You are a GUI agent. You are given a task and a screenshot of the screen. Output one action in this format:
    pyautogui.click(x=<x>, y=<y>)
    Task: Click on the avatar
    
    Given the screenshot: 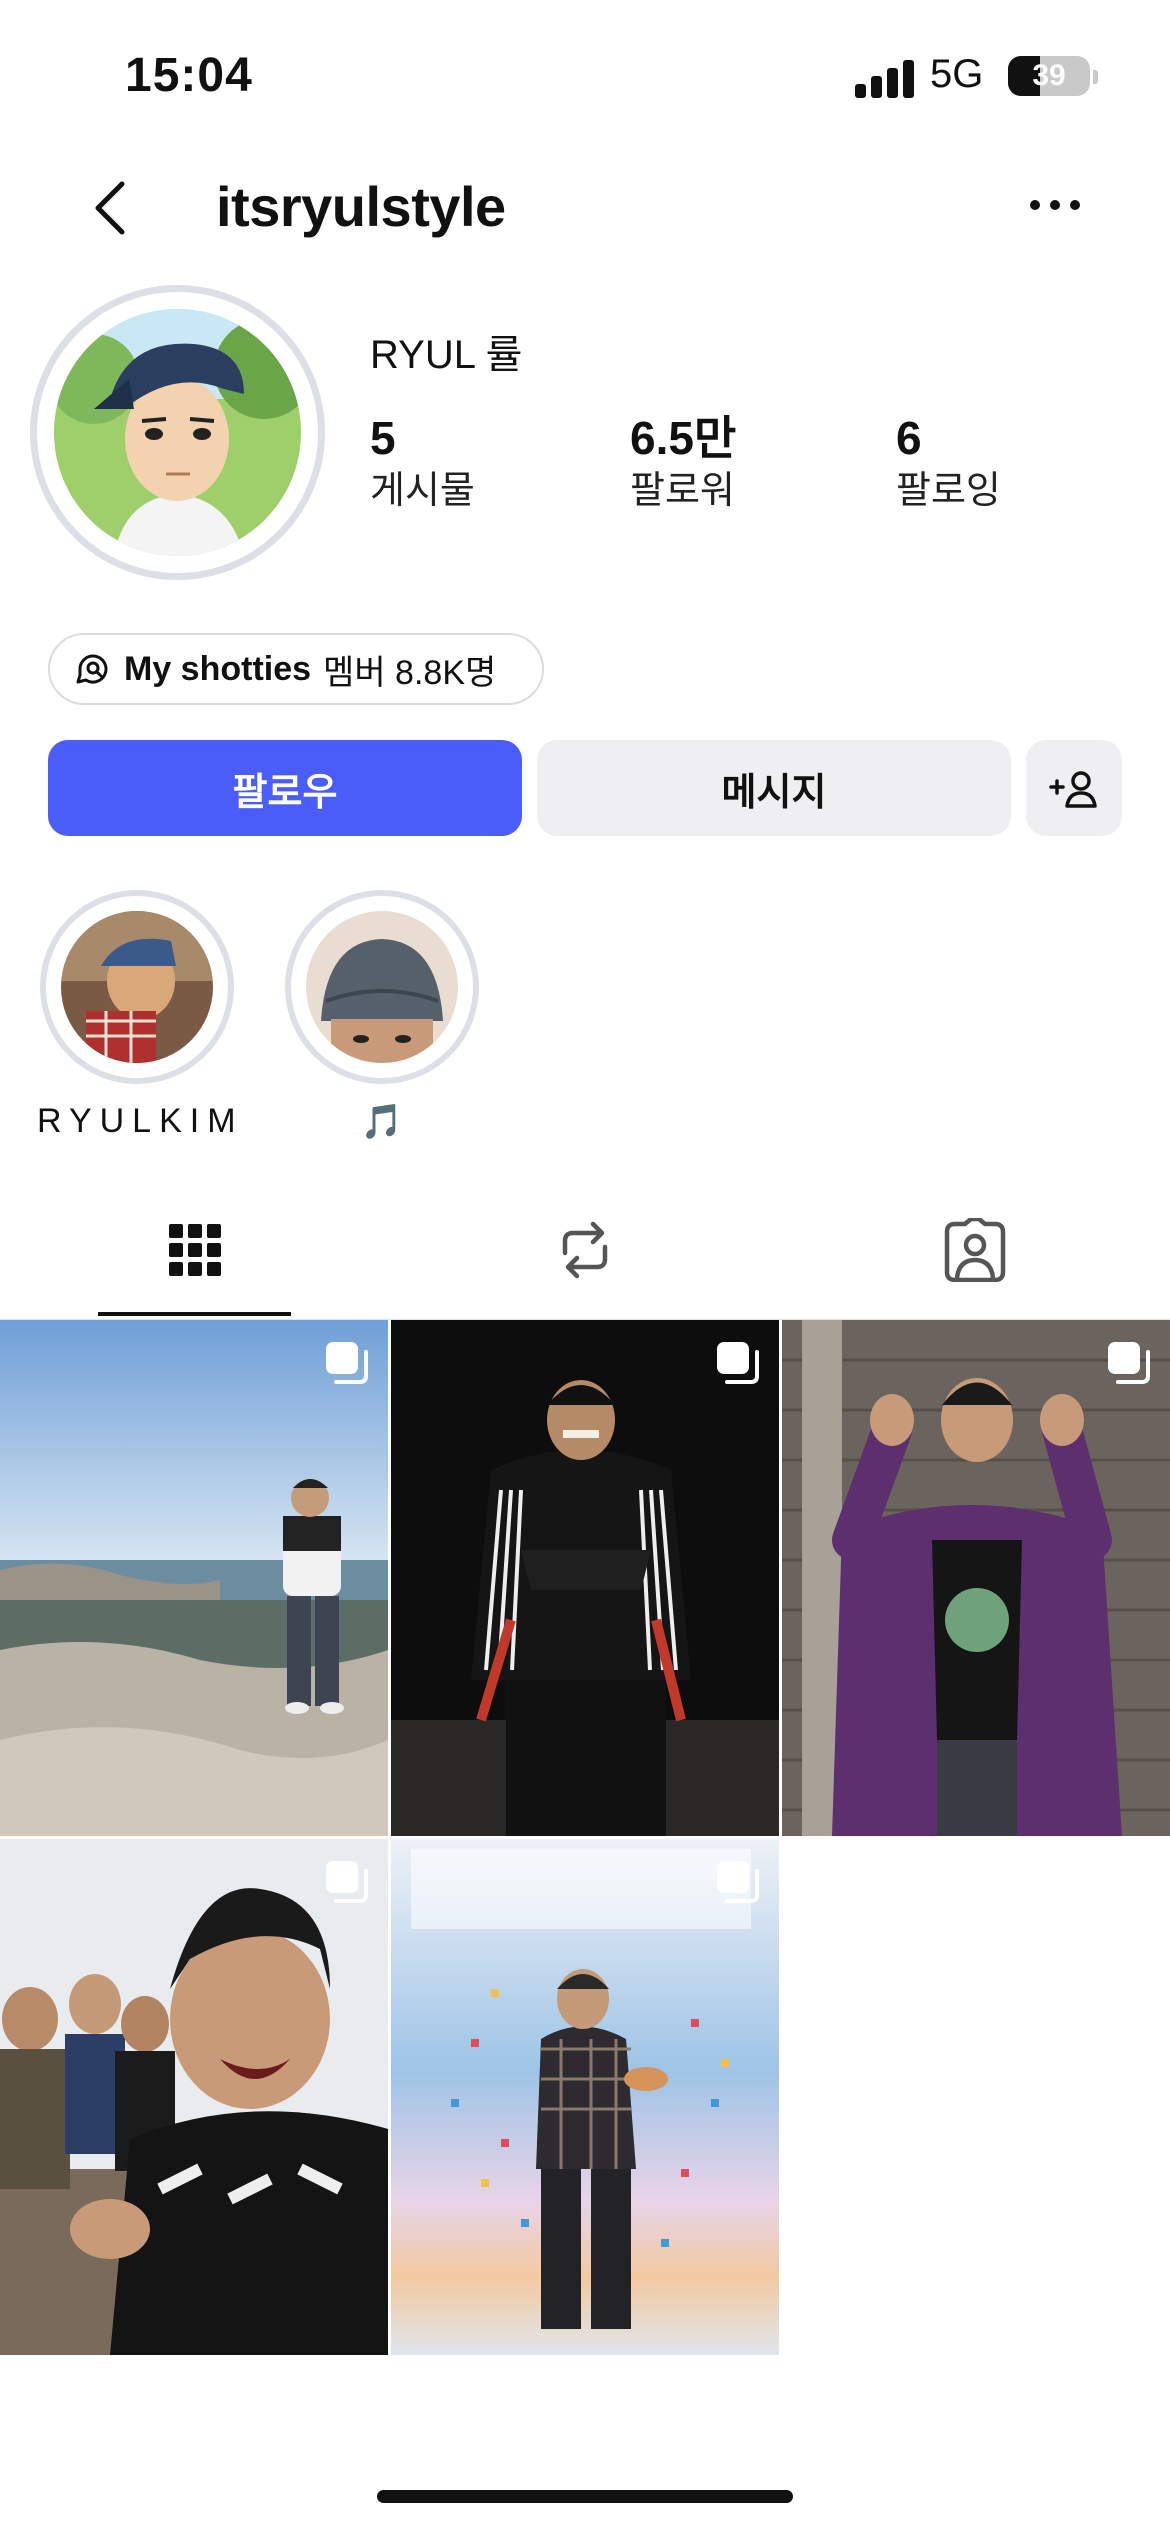 What is the action you would take?
    pyautogui.click(x=177, y=432)
    